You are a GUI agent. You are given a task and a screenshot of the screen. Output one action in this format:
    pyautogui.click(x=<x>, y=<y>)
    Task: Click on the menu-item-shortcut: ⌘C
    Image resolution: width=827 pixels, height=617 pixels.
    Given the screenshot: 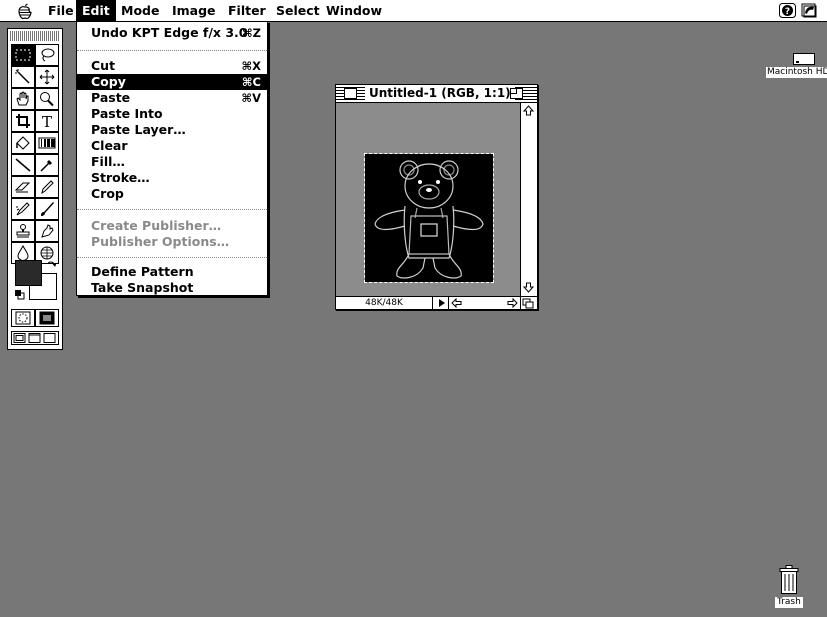 What is the action you would take?
    pyautogui.click(x=251, y=82)
    